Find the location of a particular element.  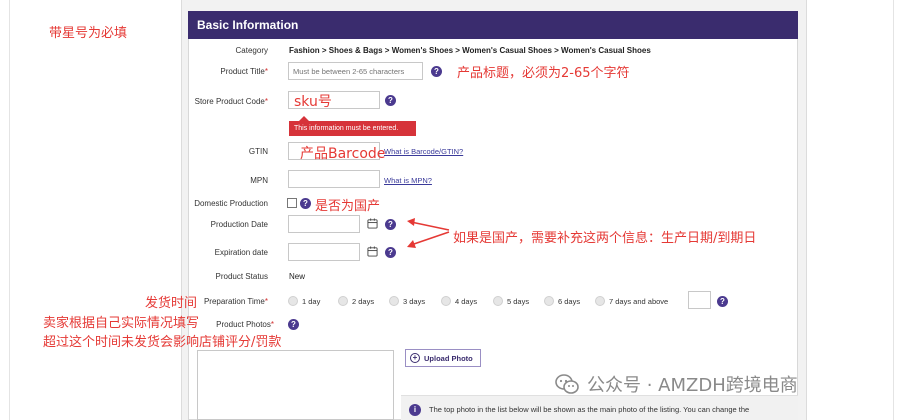

annotation-sku-note: sku号 is located at coordinates (313, 102).